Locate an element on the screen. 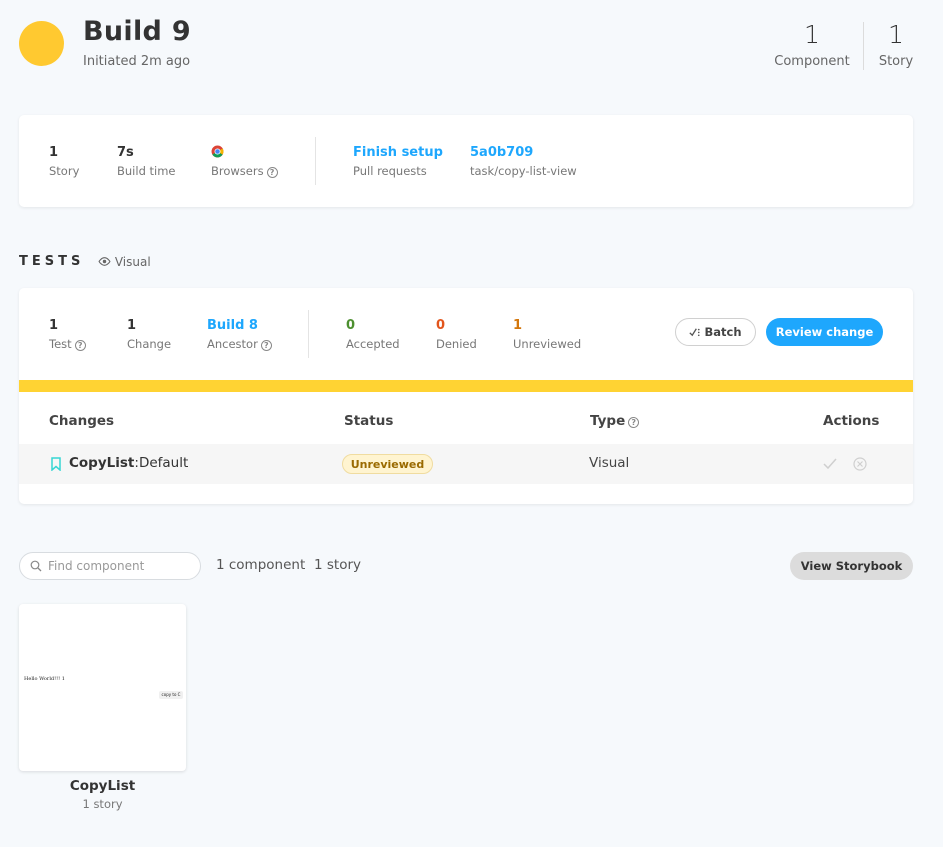 This screenshot has height=847, width=943. chrome-icon is located at coordinates (217, 151).